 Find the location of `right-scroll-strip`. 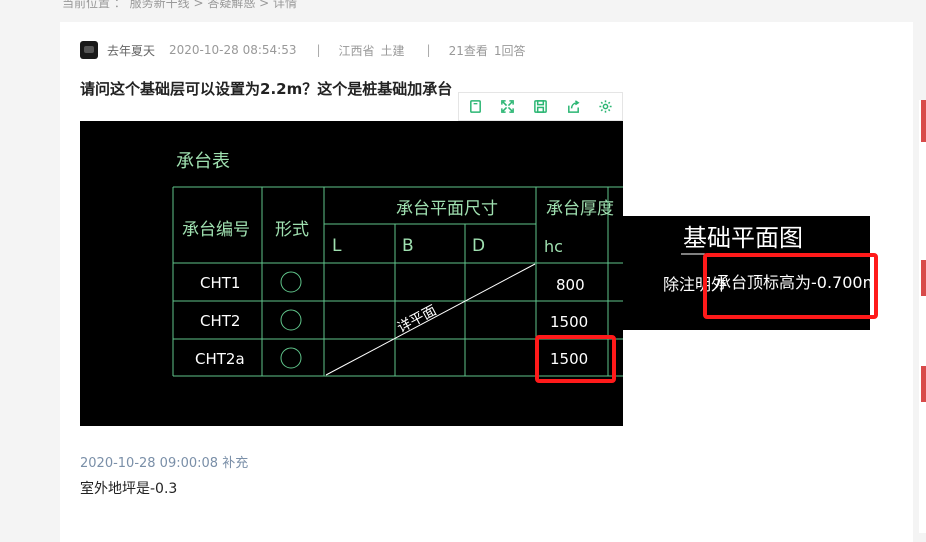

right-scroll-strip is located at coordinates (922, 316).